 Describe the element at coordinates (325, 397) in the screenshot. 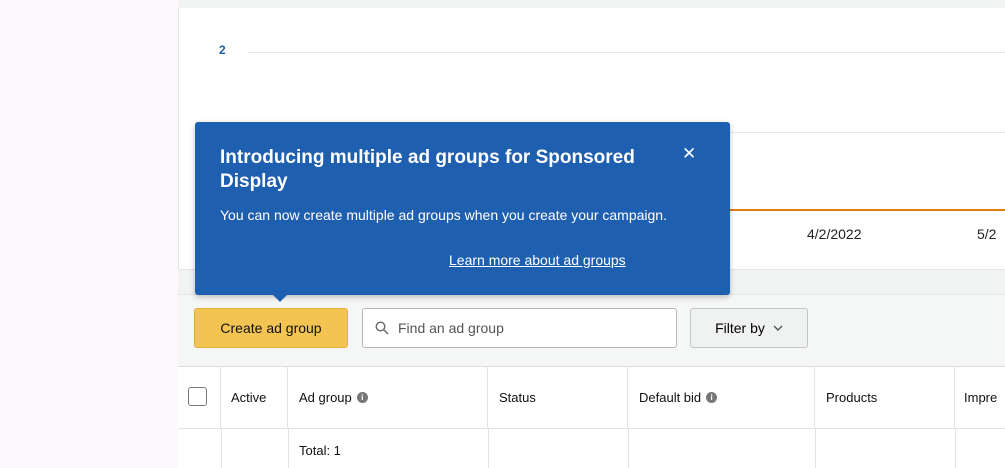

I see `column-label: Ad group` at that location.